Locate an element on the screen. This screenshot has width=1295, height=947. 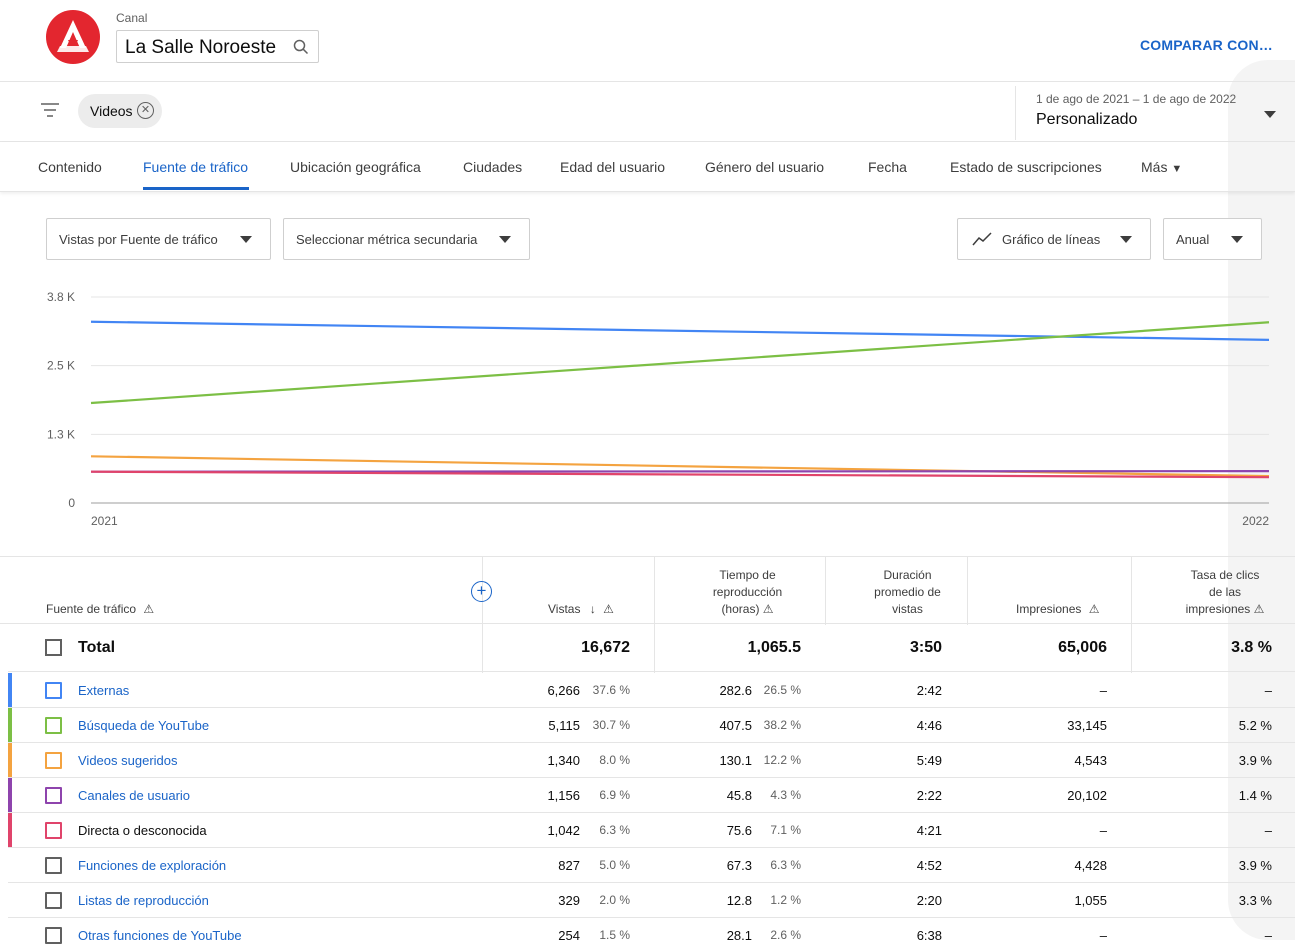
tab-ubicacion-geografica: Ubicación geográfica is located at coordinates (355, 167).